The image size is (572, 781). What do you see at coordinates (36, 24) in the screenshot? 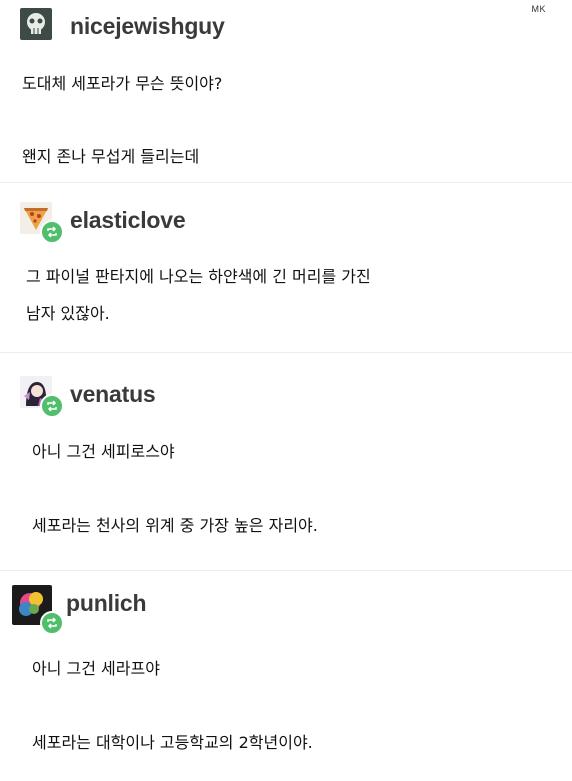
I see `skull-avatar-icon` at bounding box center [36, 24].